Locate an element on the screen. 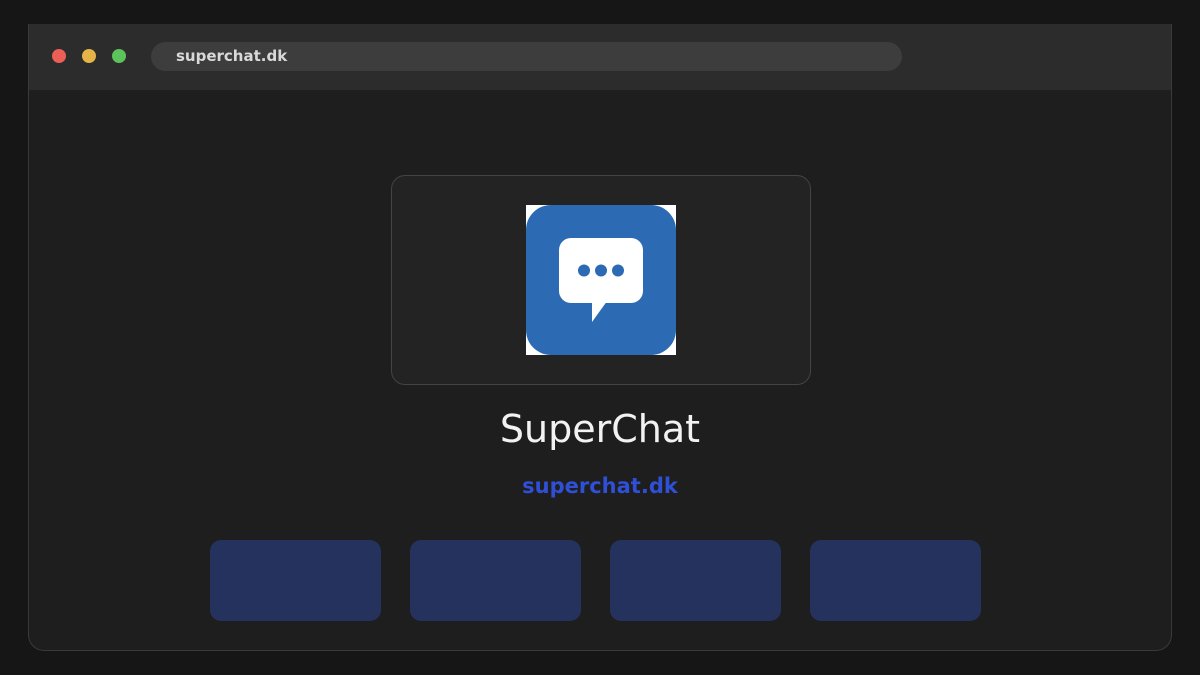 The height and width of the screenshot is (675, 1200). maximize-window-button is located at coordinates (119, 56).